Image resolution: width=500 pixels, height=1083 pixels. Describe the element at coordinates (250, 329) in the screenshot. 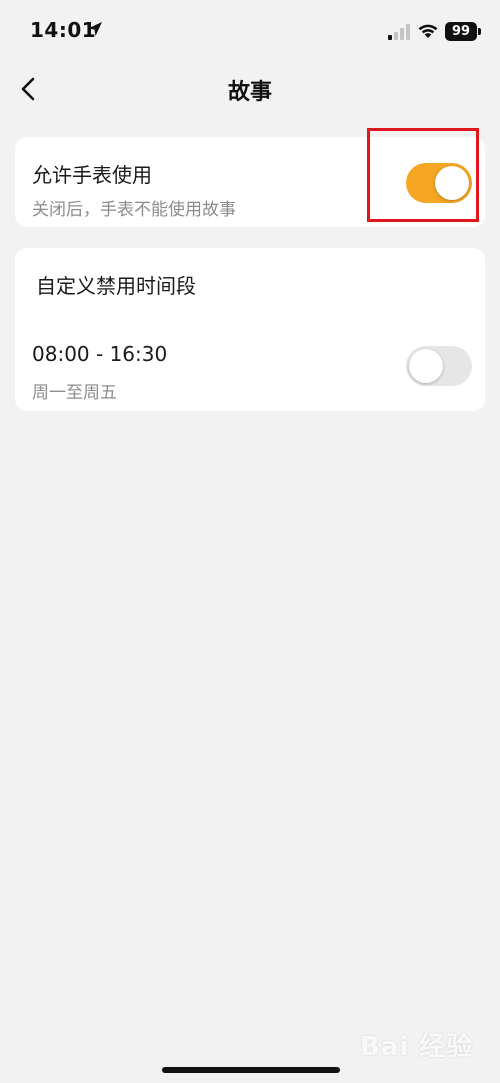

I see `custom-period-card: 自定义禁用时间段 08:00 - 16:30 周一至周五` at that location.